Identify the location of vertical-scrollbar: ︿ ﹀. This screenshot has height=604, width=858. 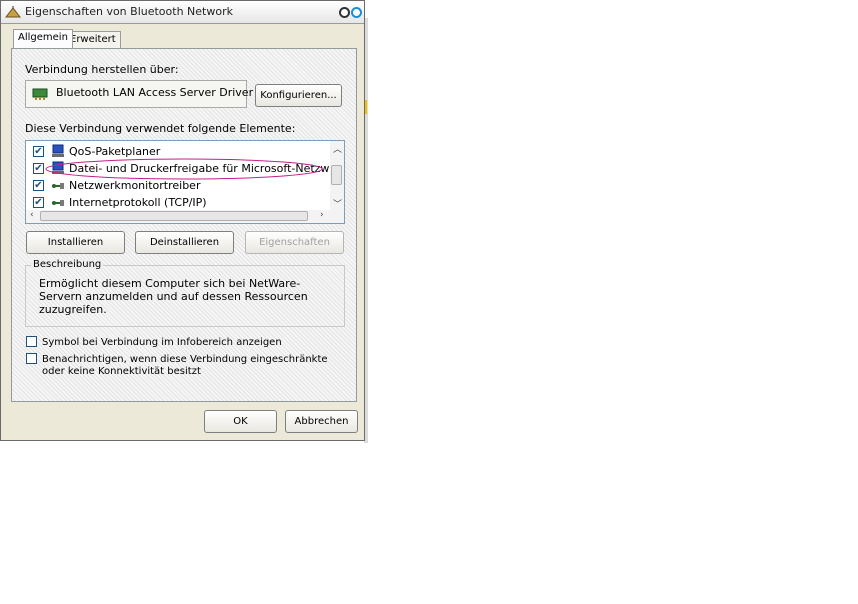
(337, 176).